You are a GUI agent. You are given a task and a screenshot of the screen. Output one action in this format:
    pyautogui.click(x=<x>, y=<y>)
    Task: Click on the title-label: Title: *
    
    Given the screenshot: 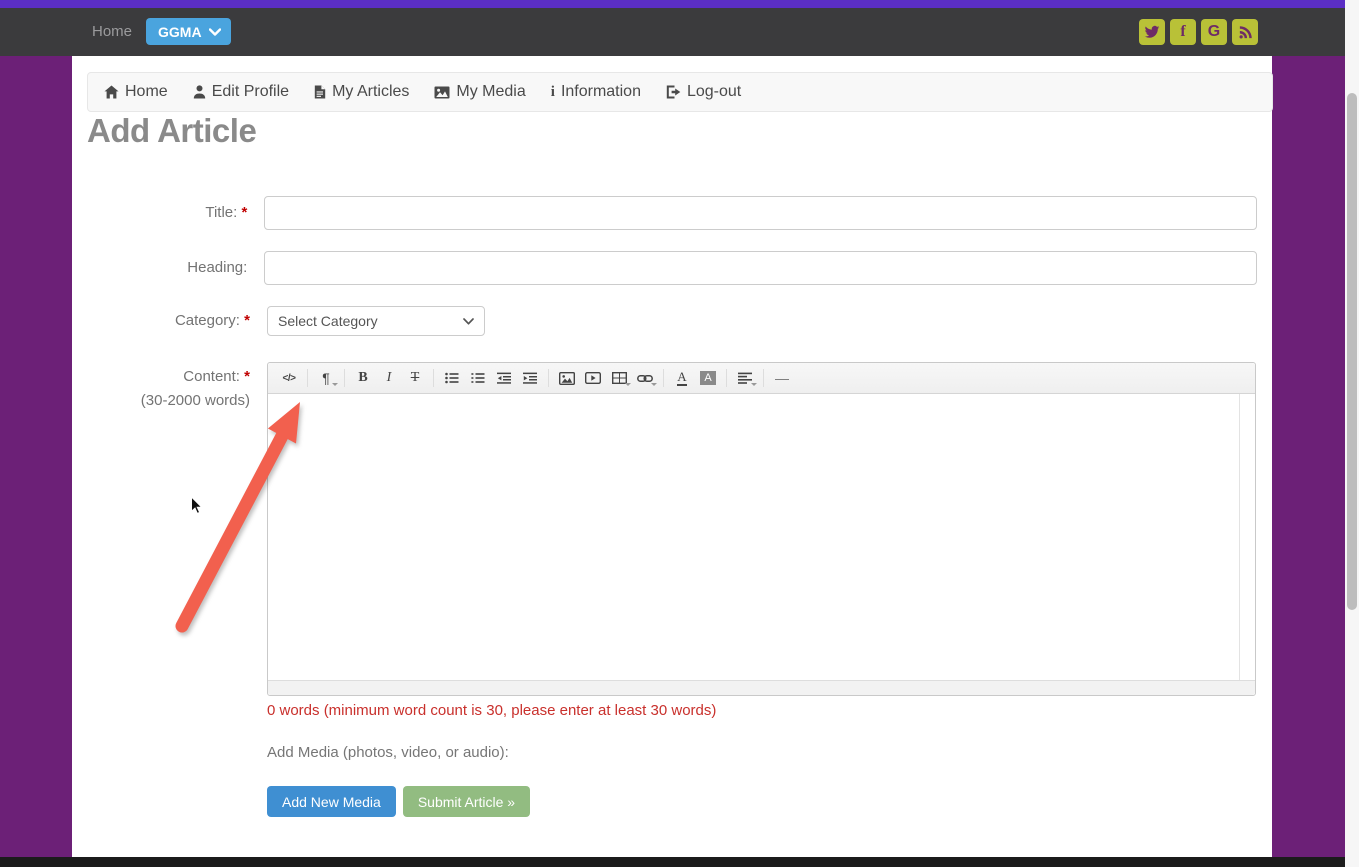 What is the action you would take?
    pyautogui.click(x=226, y=212)
    